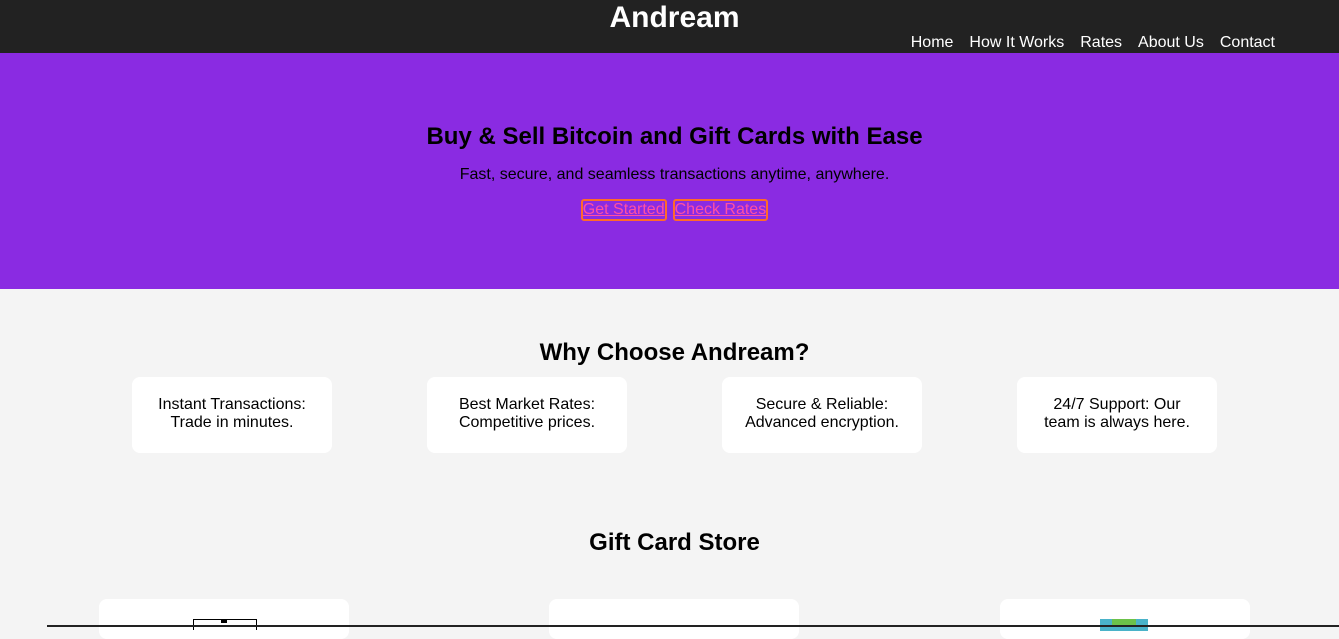  What do you see at coordinates (674, 542) in the screenshot?
I see `gift-card-store-title: Gift Card Store` at bounding box center [674, 542].